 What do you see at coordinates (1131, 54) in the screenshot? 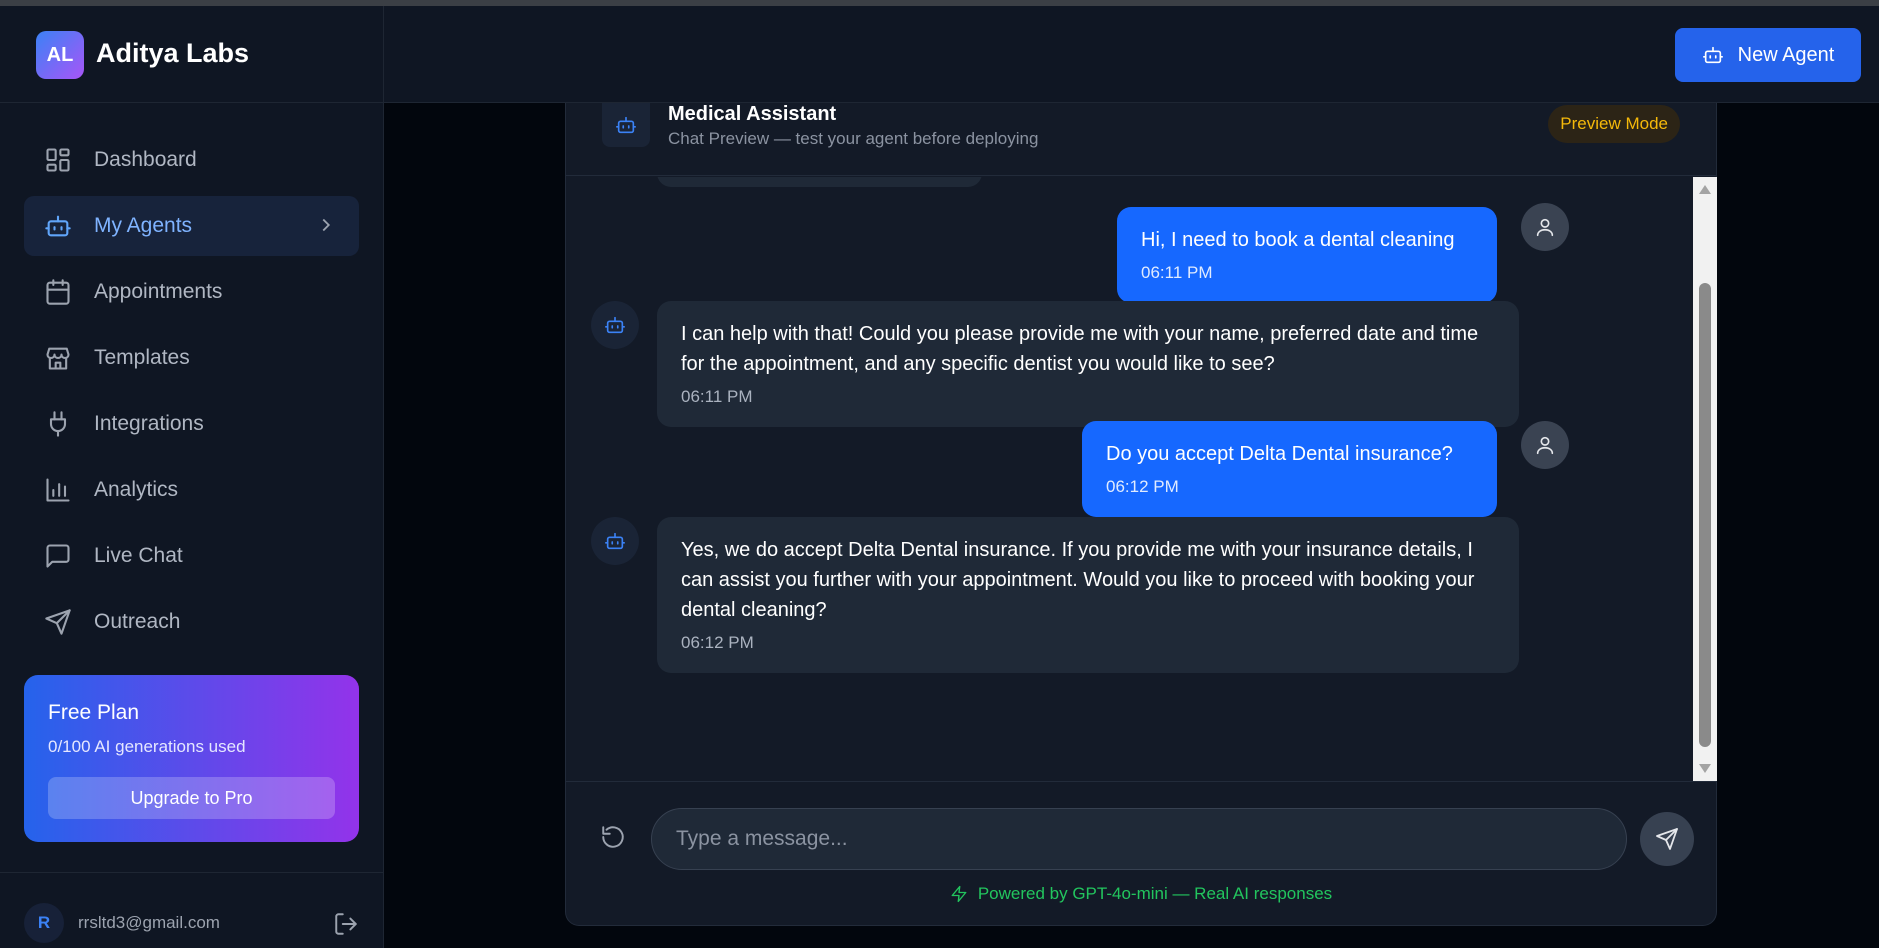
I see `top-header: New Agent` at bounding box center [1131, 54].